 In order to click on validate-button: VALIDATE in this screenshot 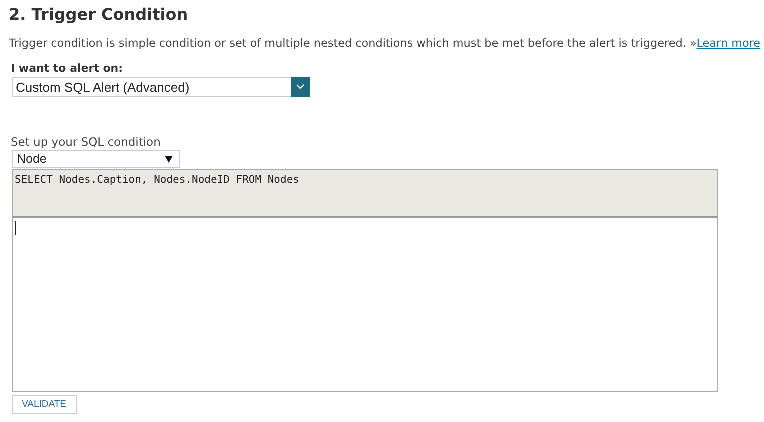, I will do `click(44, 404)`.